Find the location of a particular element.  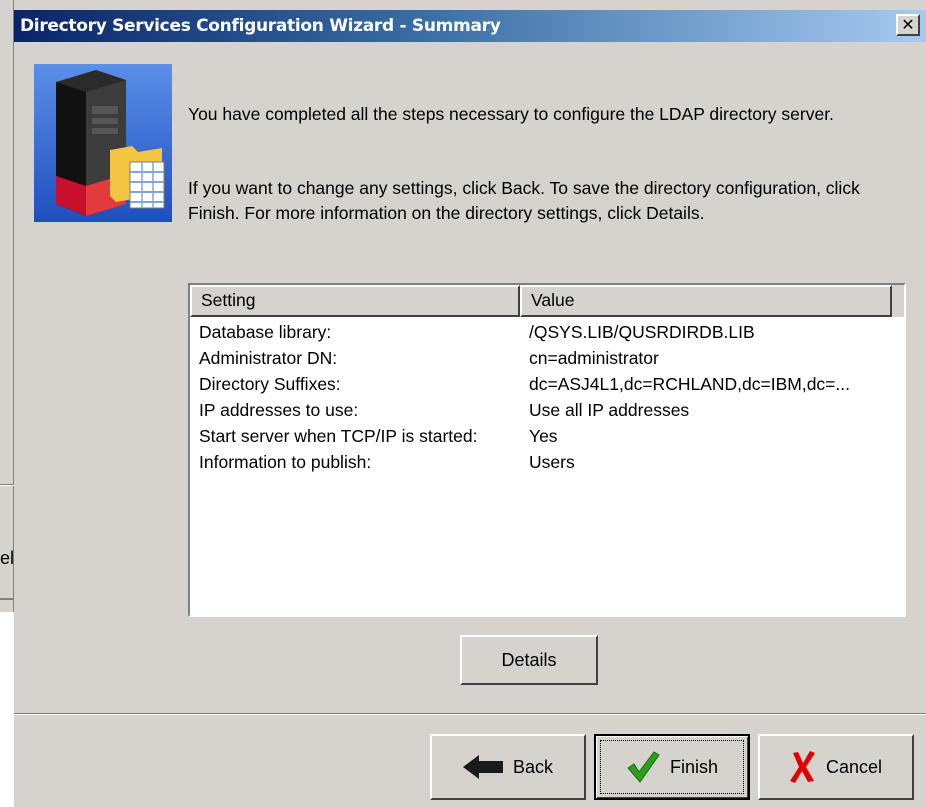

setting-cell: Database library: is located at coordinates (265, 332).